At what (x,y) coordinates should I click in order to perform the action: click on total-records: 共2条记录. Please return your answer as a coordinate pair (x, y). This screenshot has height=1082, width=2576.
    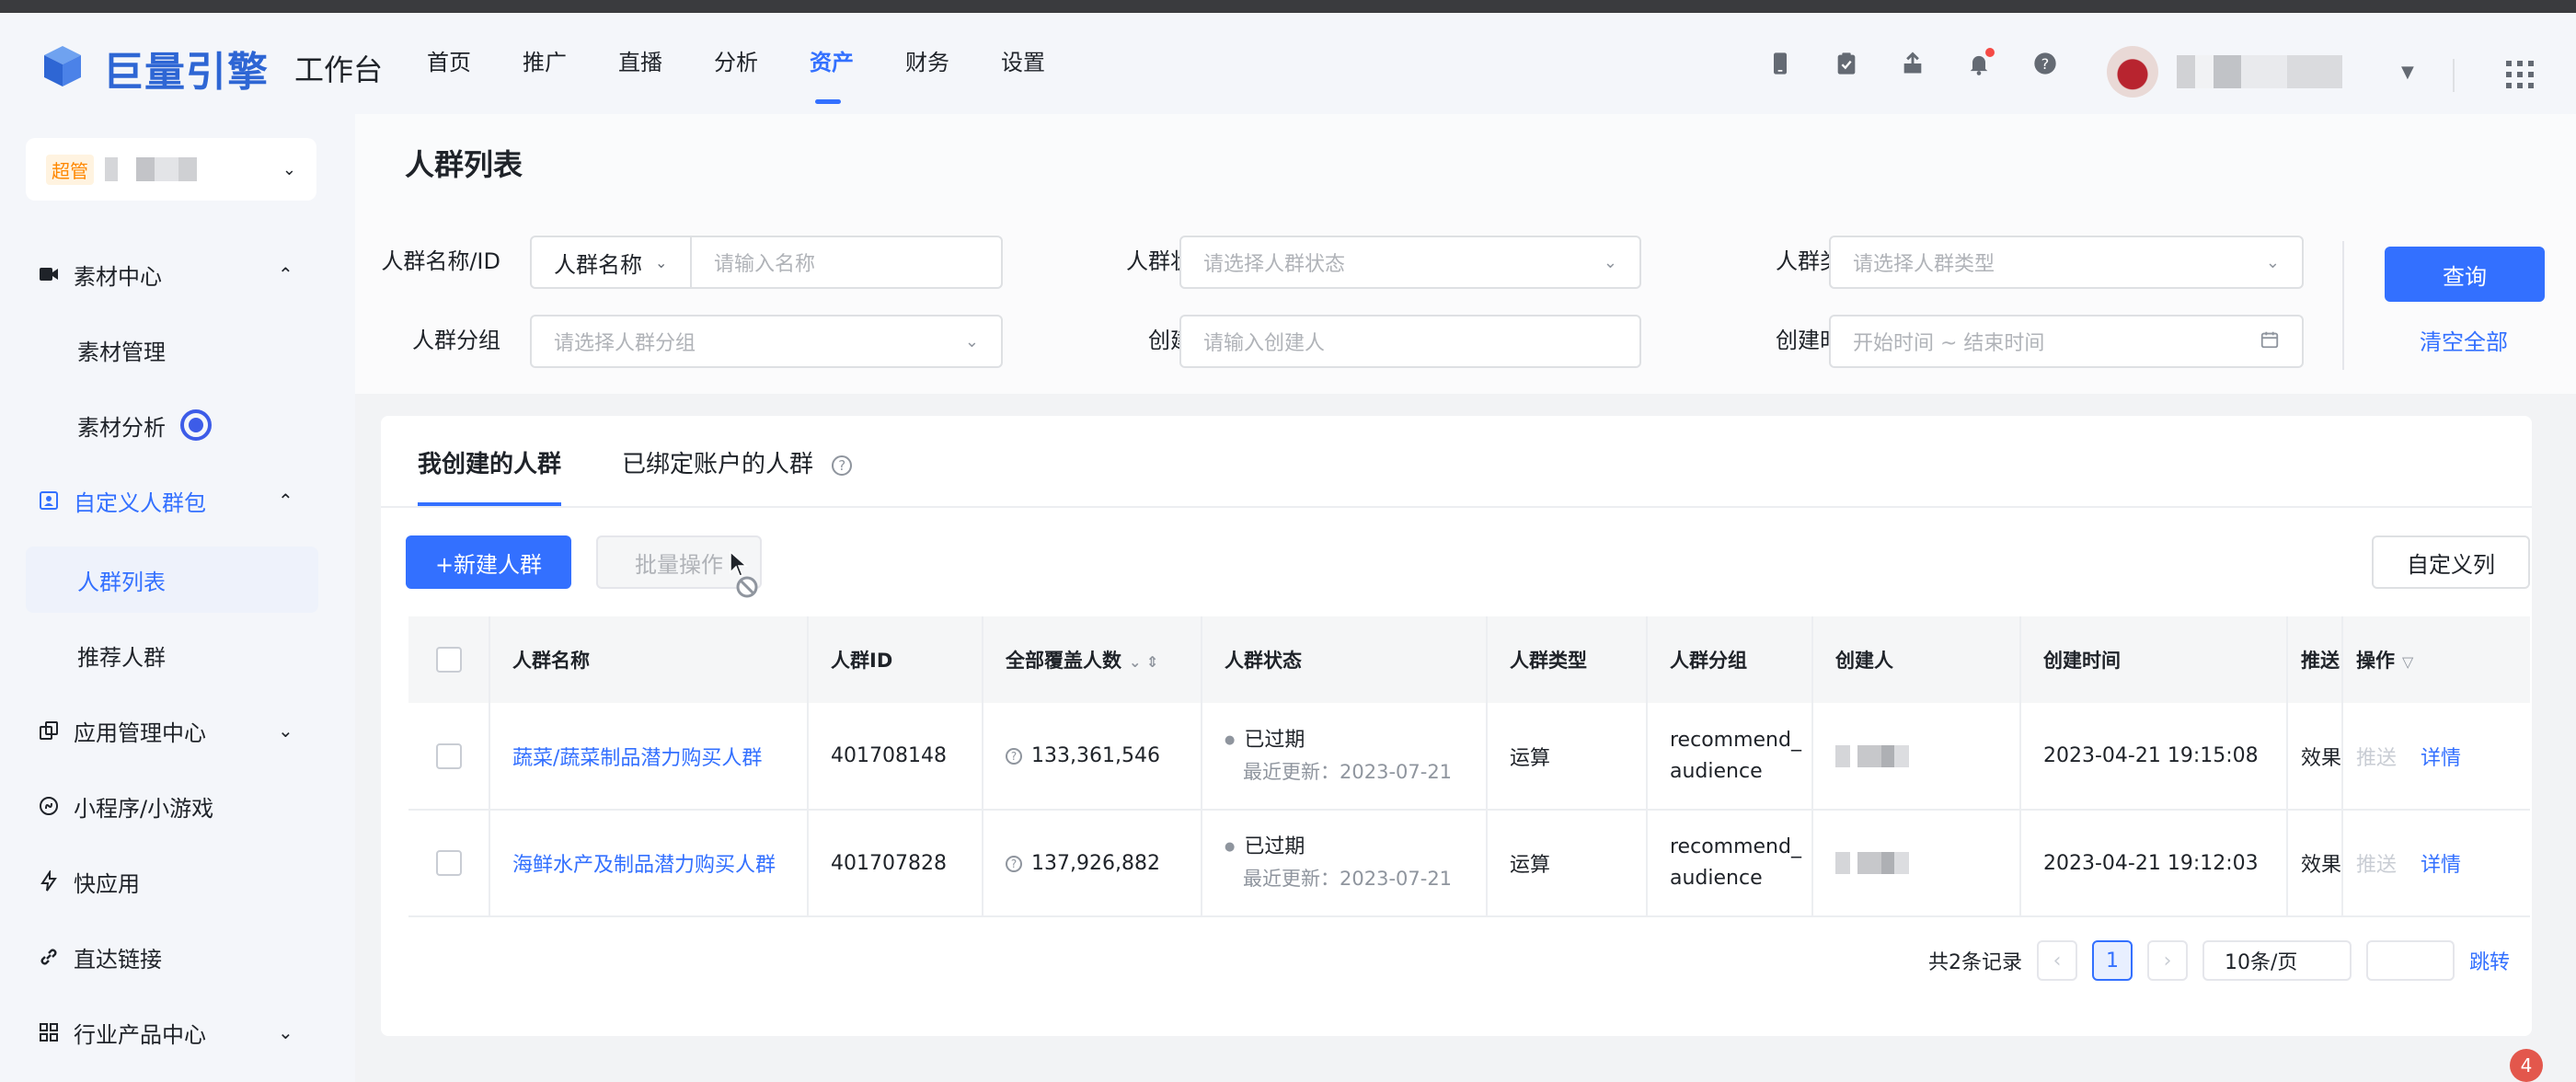
    Looking at the image, I should click on (1974, 962).